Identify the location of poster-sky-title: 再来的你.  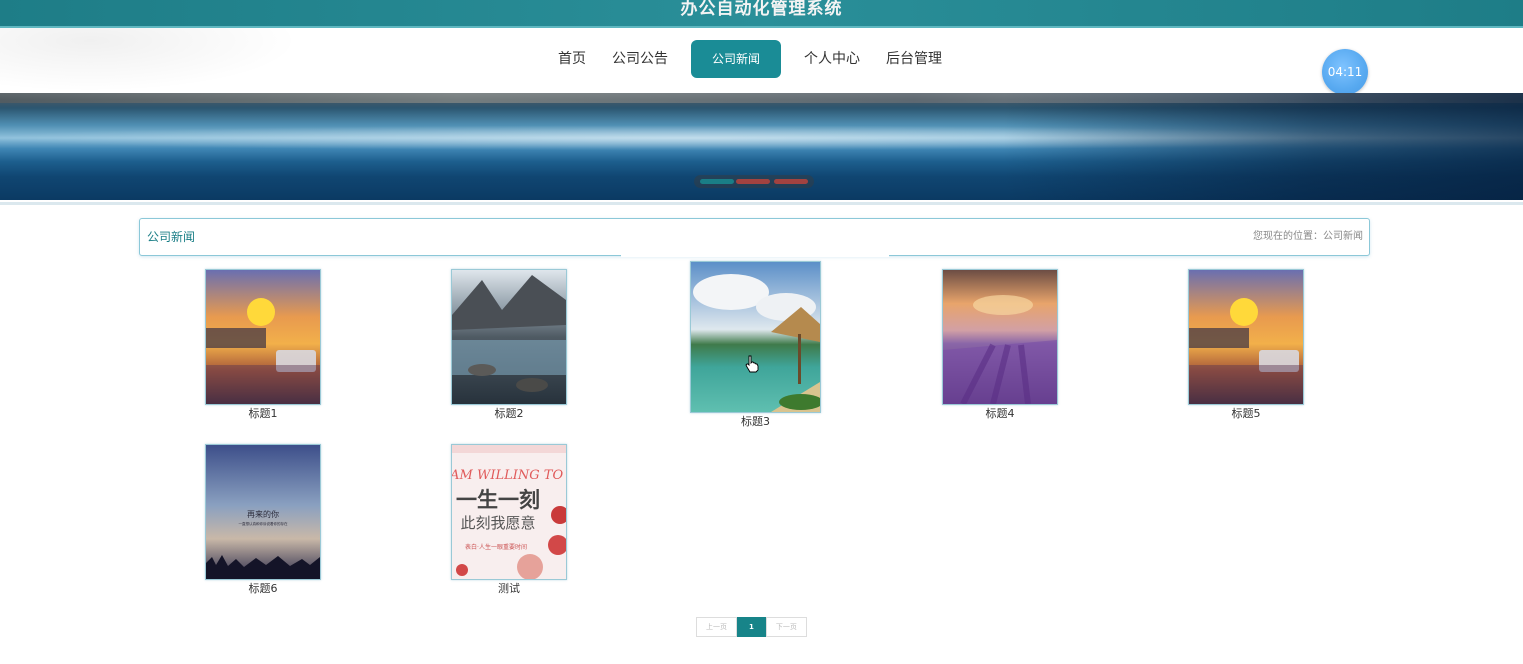
(263, 514).